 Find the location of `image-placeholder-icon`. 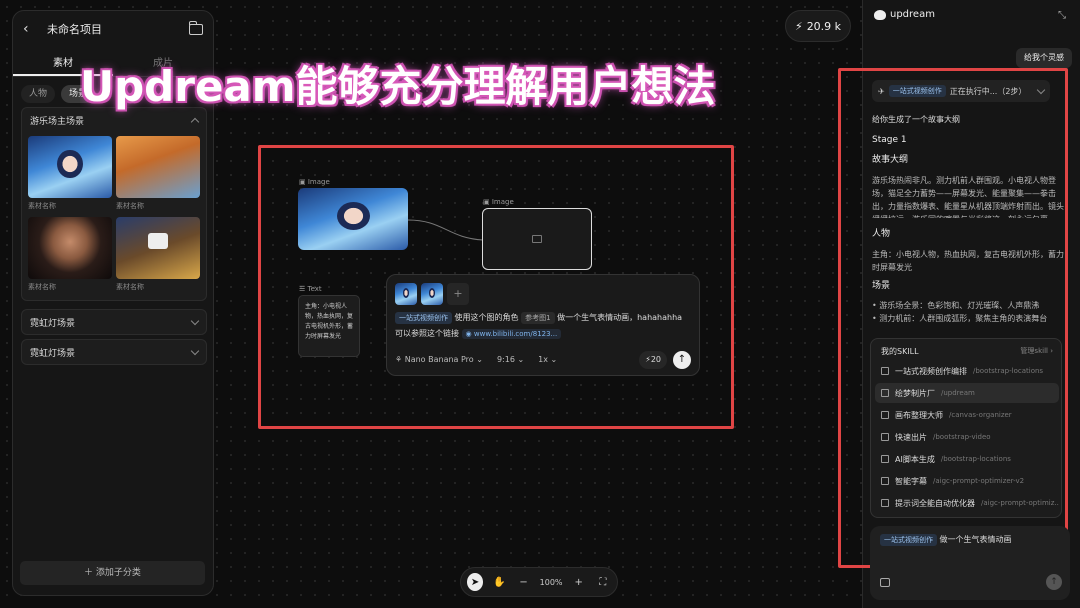

image-placeholder-icon is located at coordinates (537, 239).